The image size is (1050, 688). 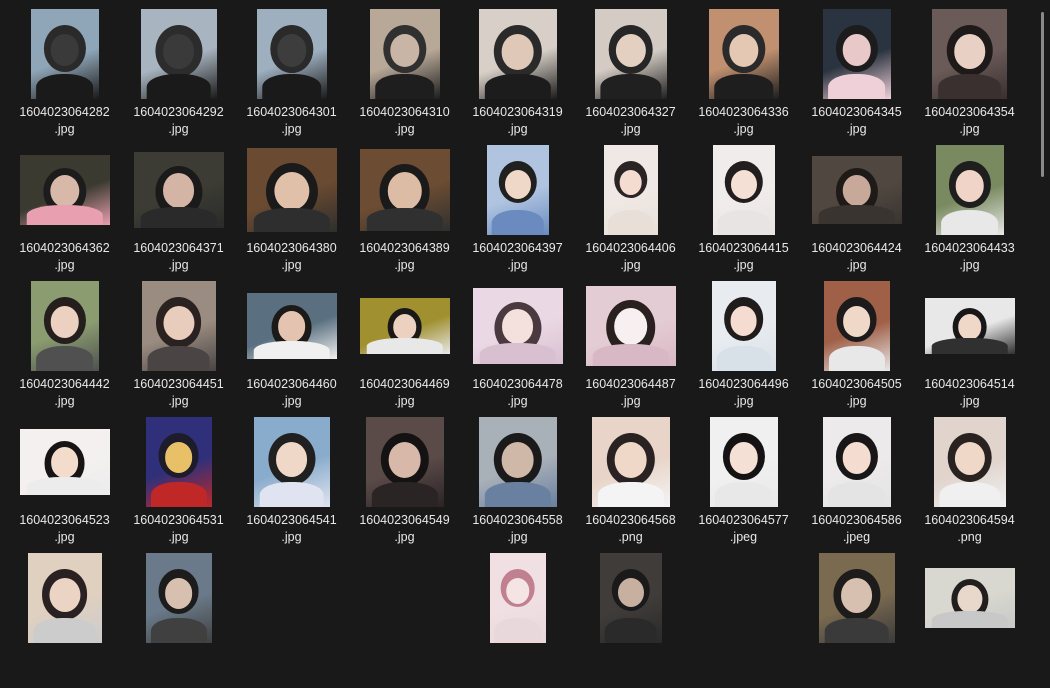 I want to click on file-name: 1604023064505 .jpg, so click(x=856, y=393).